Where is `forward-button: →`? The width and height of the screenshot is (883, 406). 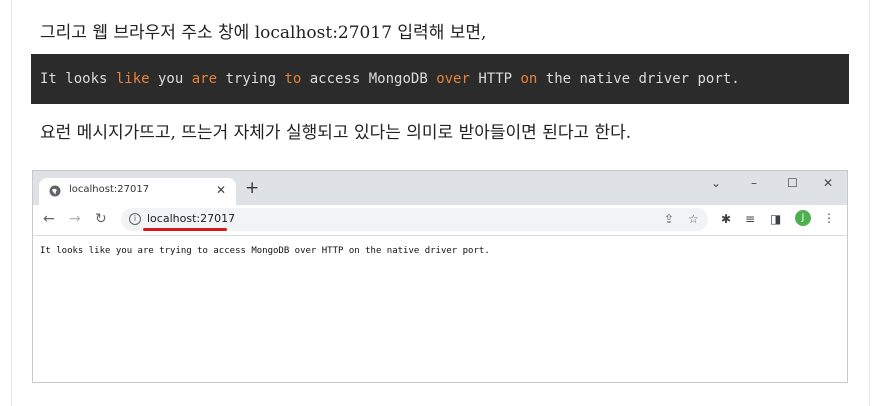
forward-button: → is located at coordinates (75, 219).